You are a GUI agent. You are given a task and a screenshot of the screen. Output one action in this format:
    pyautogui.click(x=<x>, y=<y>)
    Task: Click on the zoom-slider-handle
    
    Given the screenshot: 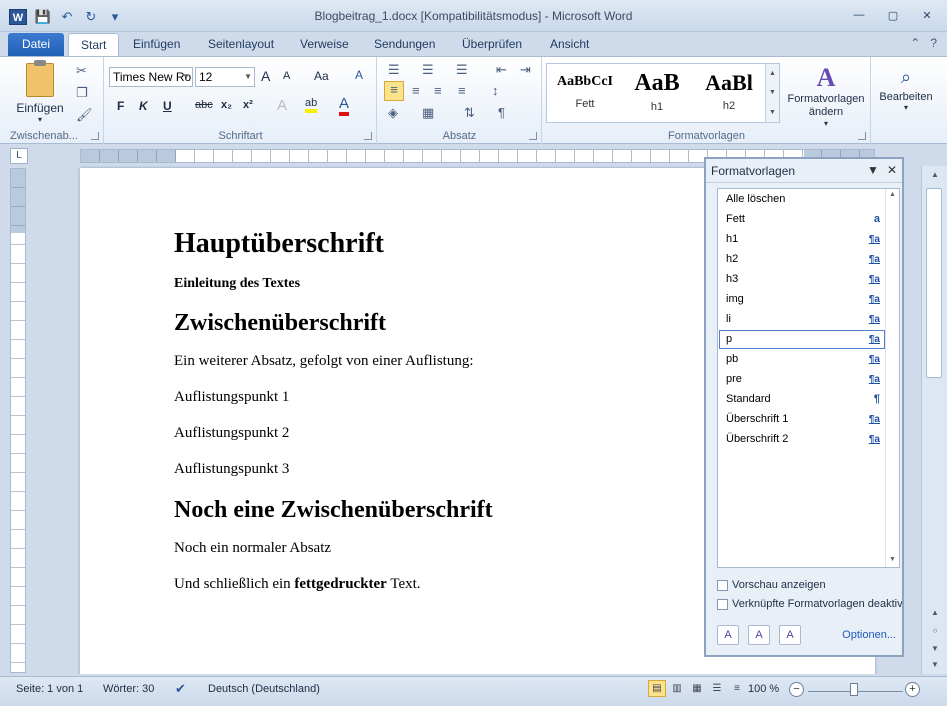 What is the action you would take?
    pyautogui.click(x=854, y=689)
    